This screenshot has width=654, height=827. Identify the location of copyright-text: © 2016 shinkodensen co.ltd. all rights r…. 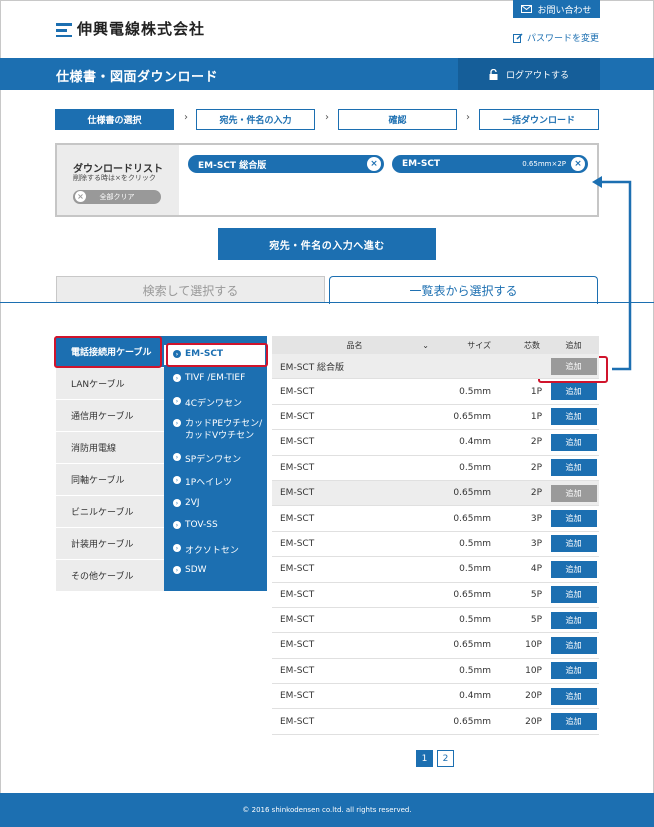
(327, 810).